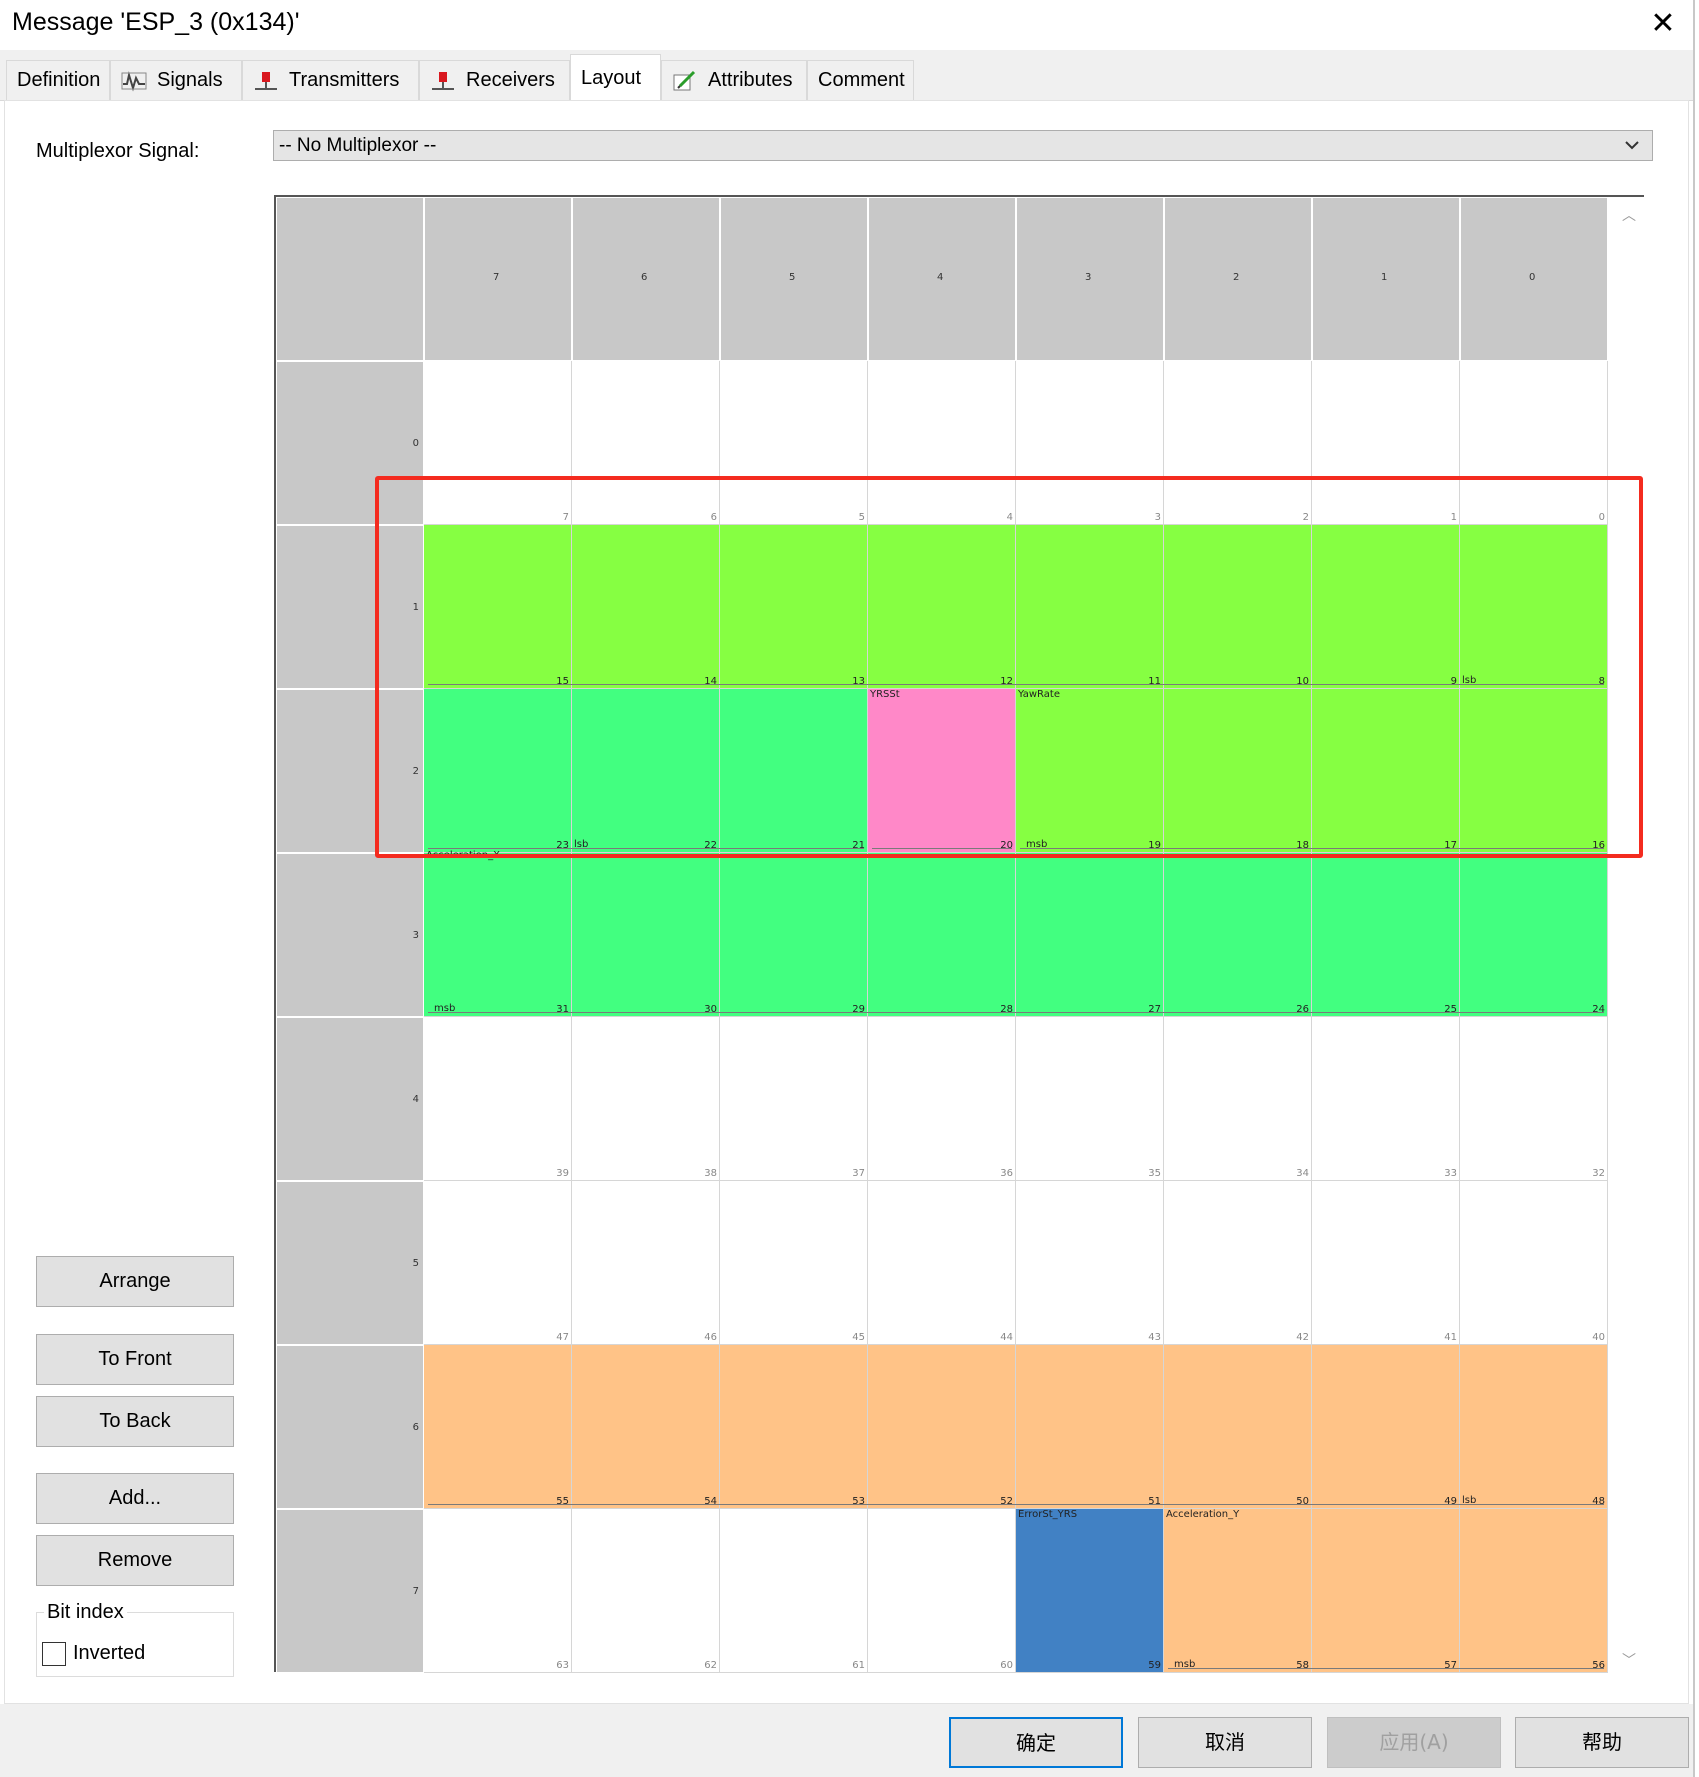  What do you see at coordinates (1414, 1742) in the screenshot?
I see `apply-button: 应用(A)` at bounding box center [1414, 1742].